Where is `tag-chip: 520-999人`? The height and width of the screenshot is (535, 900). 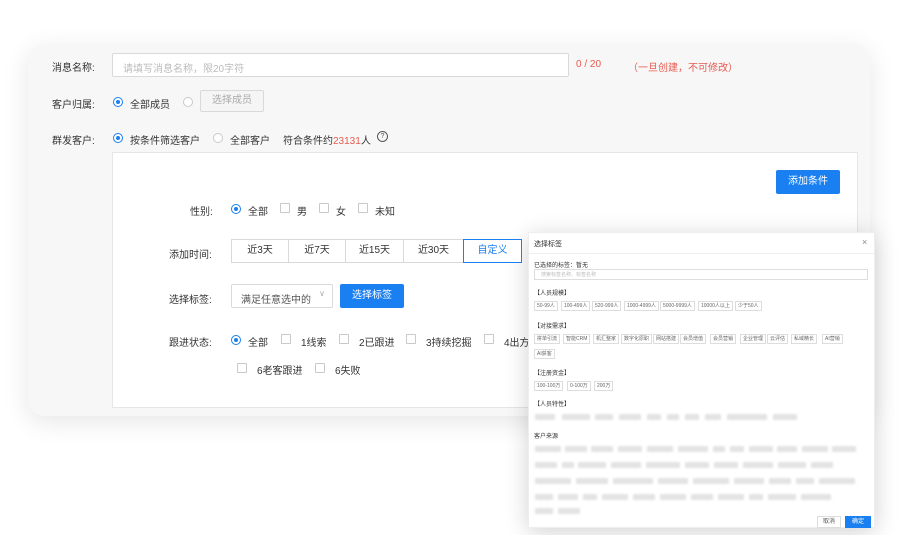 tag-chip: 520-999人 is located at coordinates (607, 306).